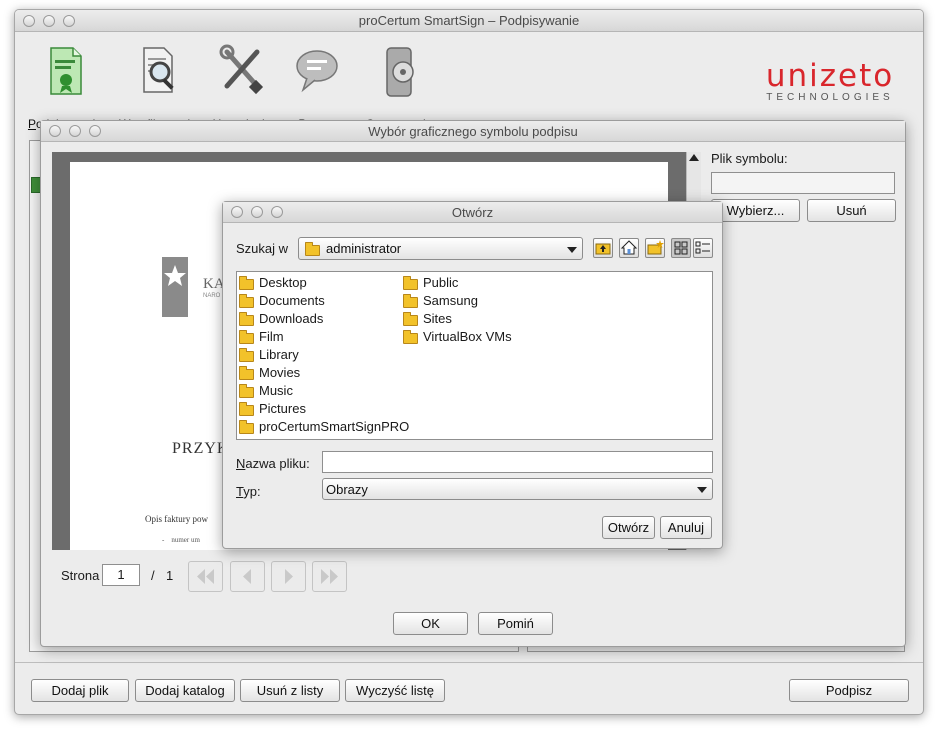  Describe the element at coordinates (49, 21) in the screenshot. I see `minimize-window-button` at that location.